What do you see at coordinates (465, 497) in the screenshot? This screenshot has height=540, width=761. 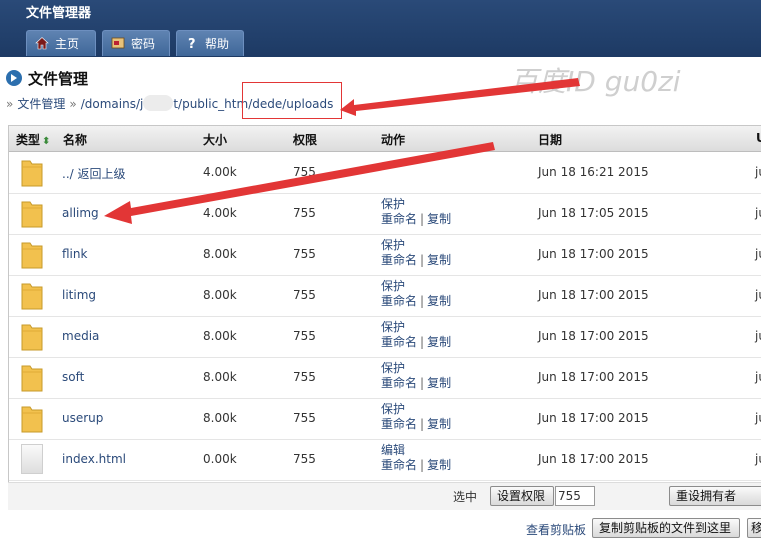 I see `selected-label: 选中` at bounding box center [465, 497].